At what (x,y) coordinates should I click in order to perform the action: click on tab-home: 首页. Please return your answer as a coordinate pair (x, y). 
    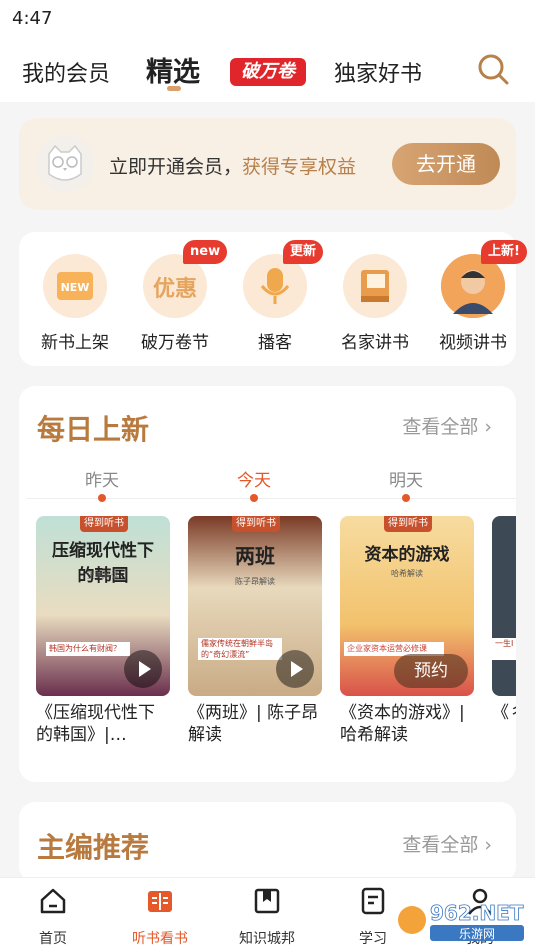
    Looking at the image, I should click on (53, 917).